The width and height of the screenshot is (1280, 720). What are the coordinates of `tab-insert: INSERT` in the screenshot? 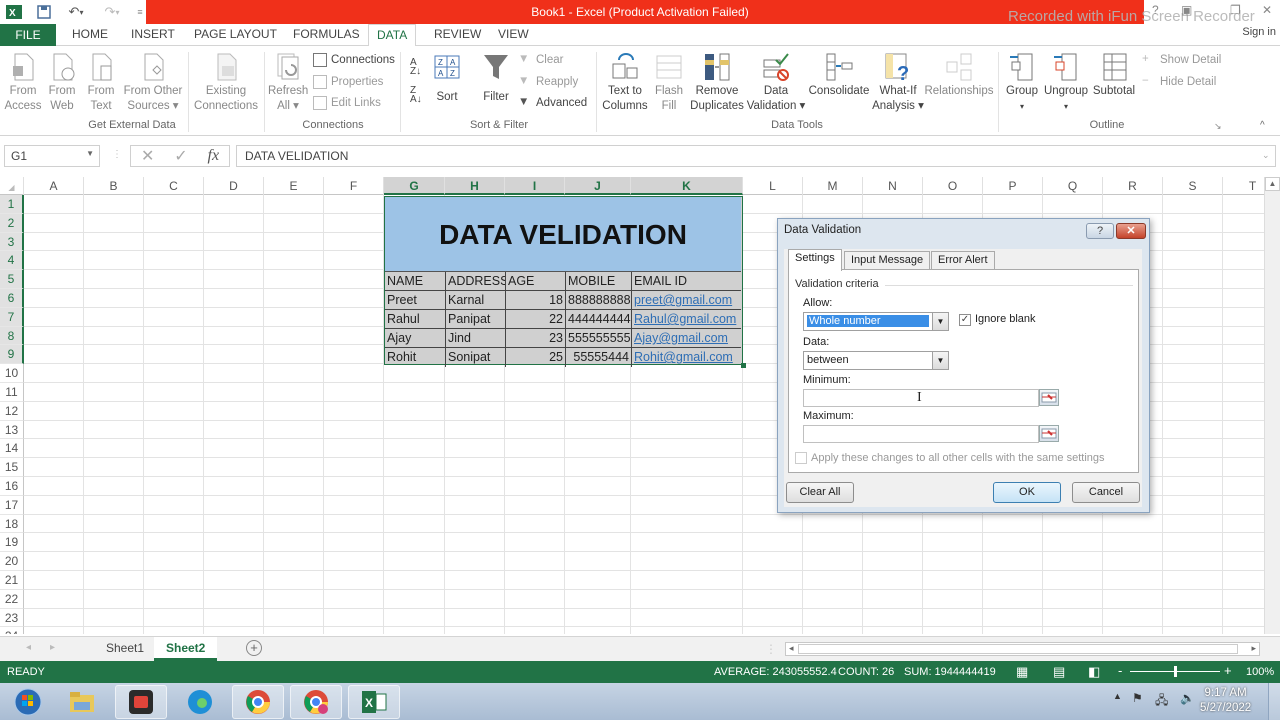 It's located at (153, 34).